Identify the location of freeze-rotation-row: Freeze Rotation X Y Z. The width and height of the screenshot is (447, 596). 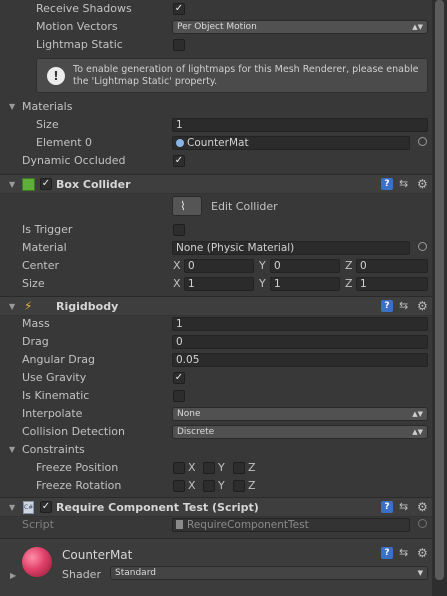
(216, 486).